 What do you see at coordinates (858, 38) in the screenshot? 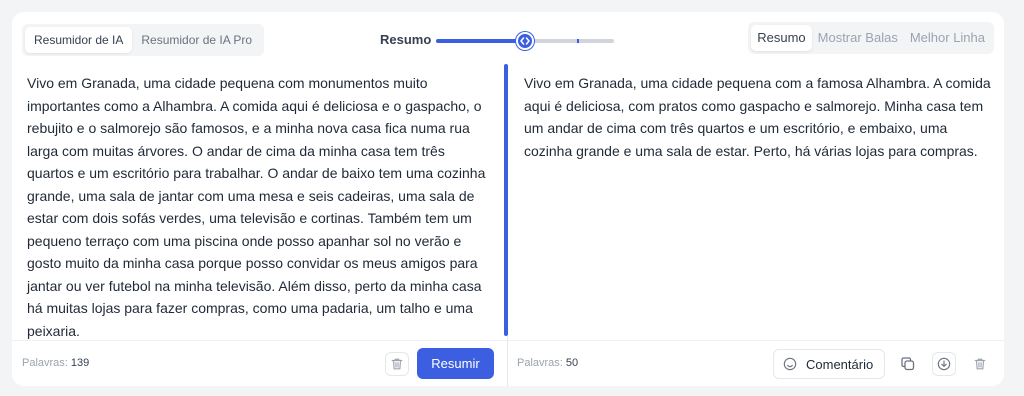
I see `mode-bullets: Mostrar Balas` at bounding box center [858, 38].